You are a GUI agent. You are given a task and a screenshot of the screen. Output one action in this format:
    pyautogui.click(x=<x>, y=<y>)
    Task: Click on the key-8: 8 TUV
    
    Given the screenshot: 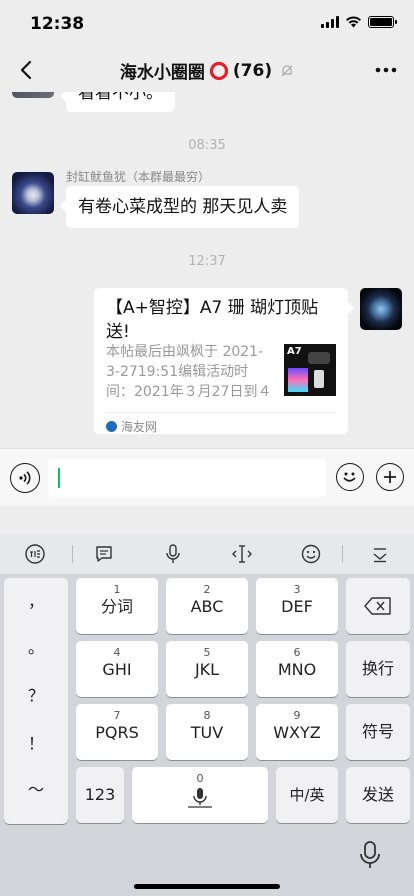 What is the action you would take?
    pyautogui.click(x=207, y=732)
    